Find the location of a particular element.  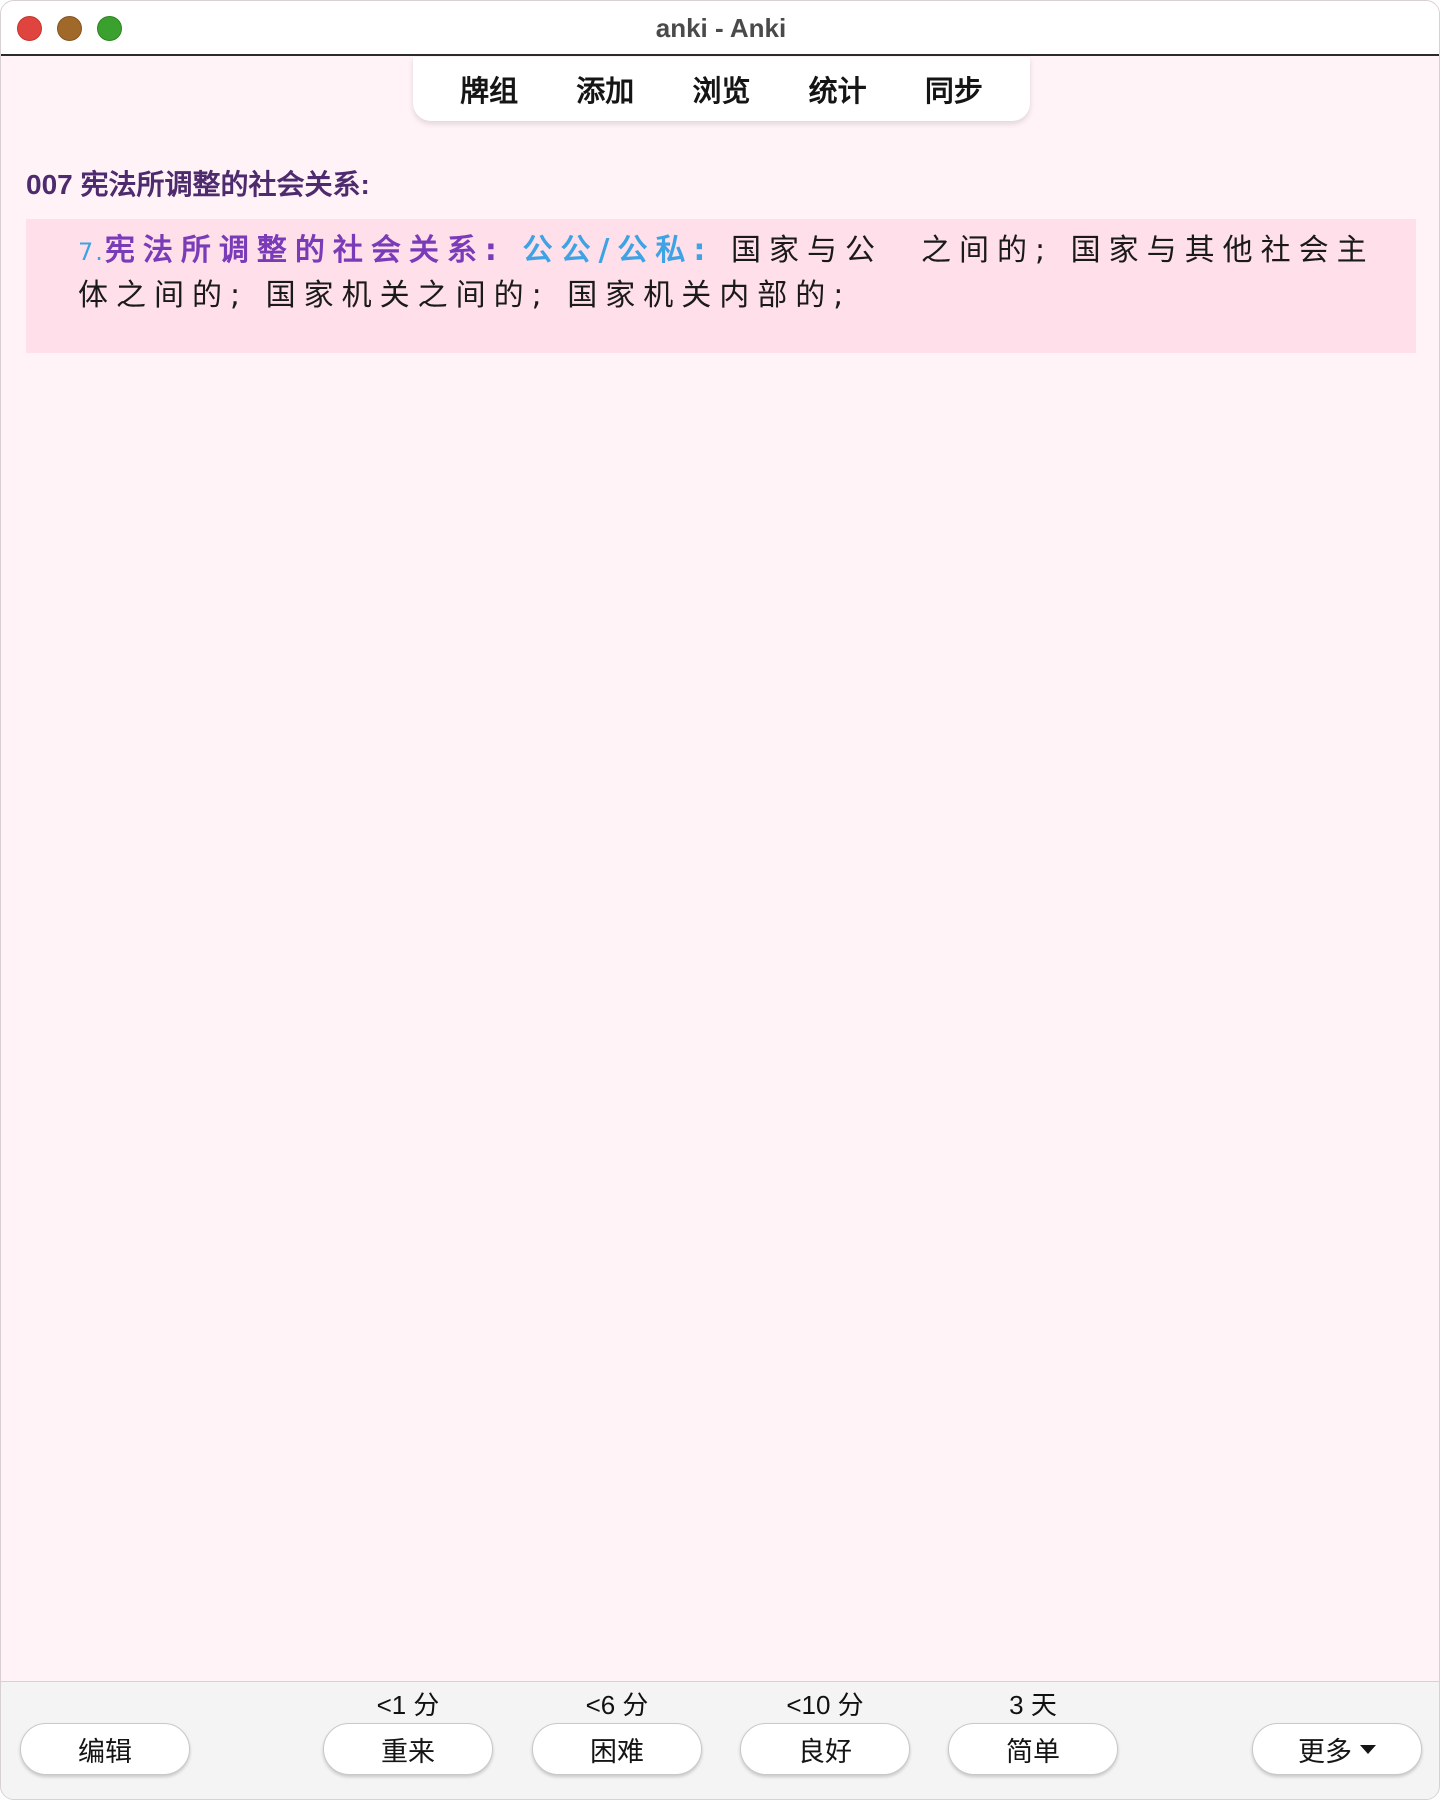

title-bar: anki - Anki is located at coordinates (720, 28).